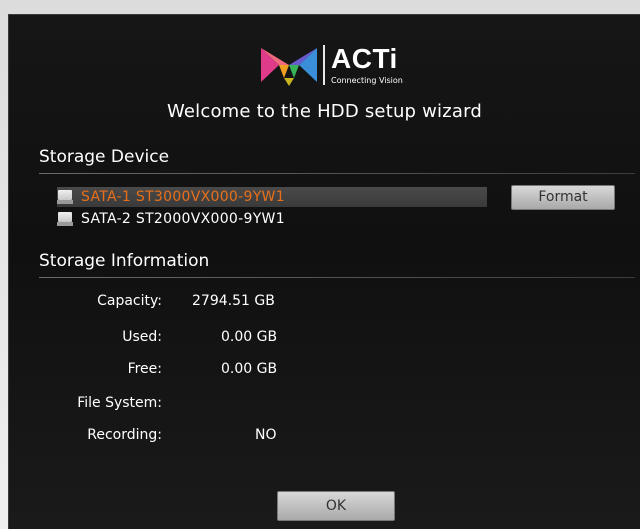  Describe the element at coordinates (142, 337) in the screenshot. I see `used-label: Used:` at that location.